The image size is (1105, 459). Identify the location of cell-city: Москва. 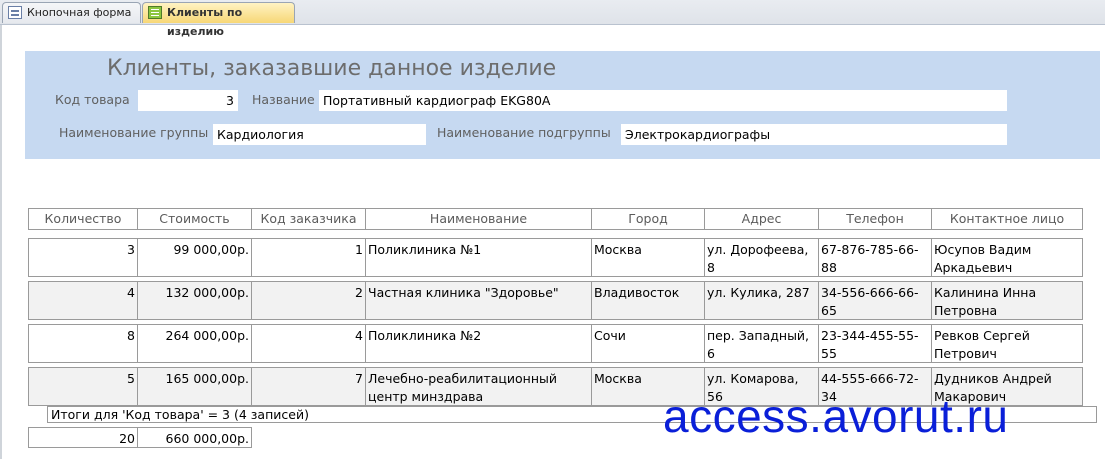
(648, 257).